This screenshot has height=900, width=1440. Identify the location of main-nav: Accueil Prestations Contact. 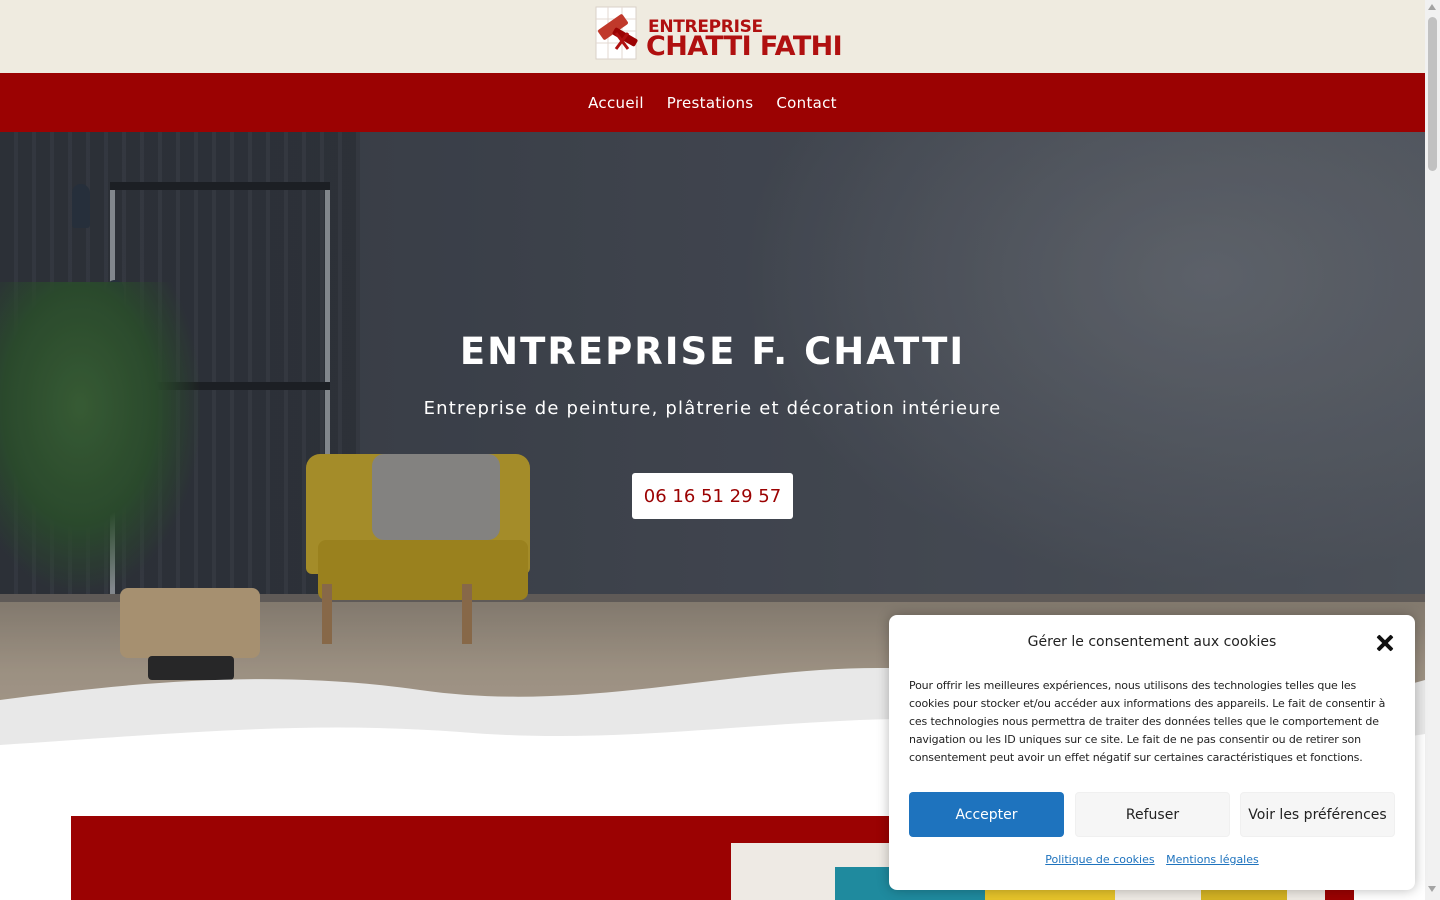
(712, 102).